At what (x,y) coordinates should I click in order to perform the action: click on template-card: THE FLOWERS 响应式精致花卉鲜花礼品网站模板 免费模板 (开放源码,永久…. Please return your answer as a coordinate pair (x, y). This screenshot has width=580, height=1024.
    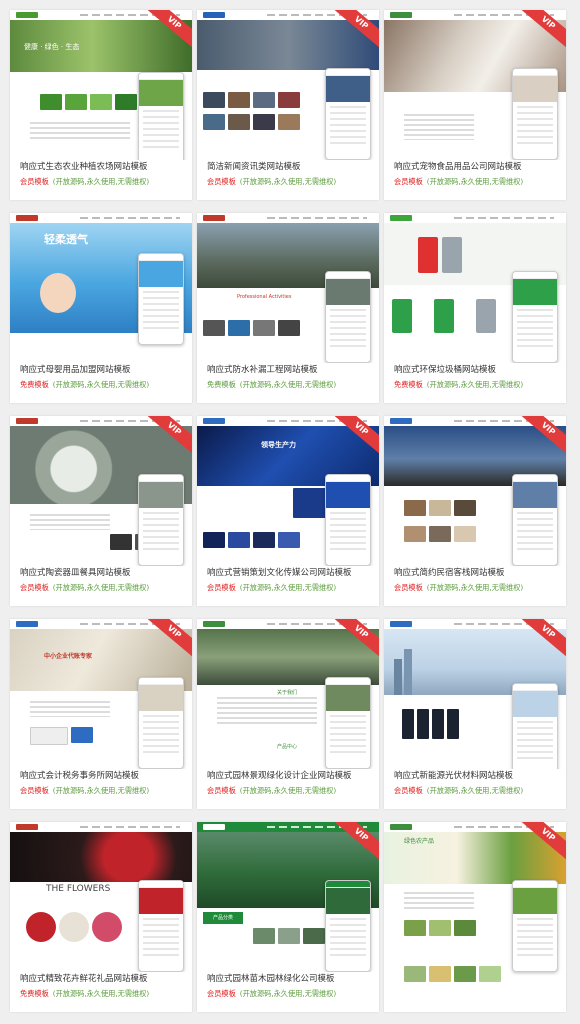
    Looking at the image, I should click on (101, 917).